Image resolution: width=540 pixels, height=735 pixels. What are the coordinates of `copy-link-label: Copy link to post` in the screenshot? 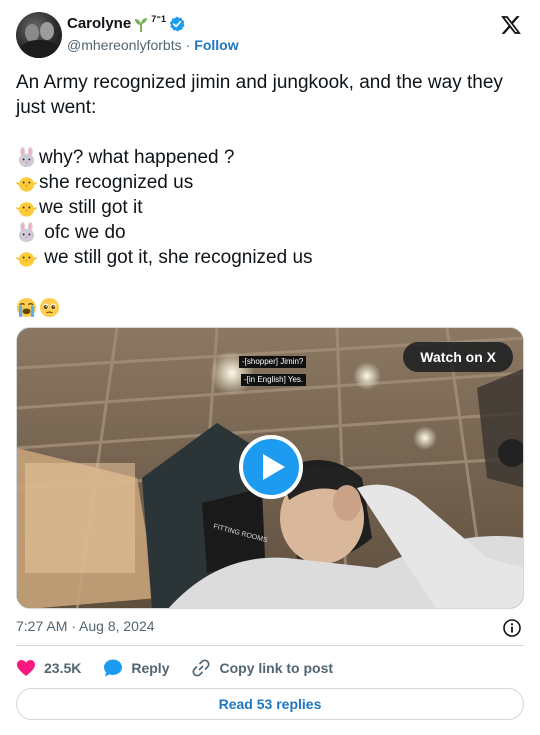 It's located at (276, 668).